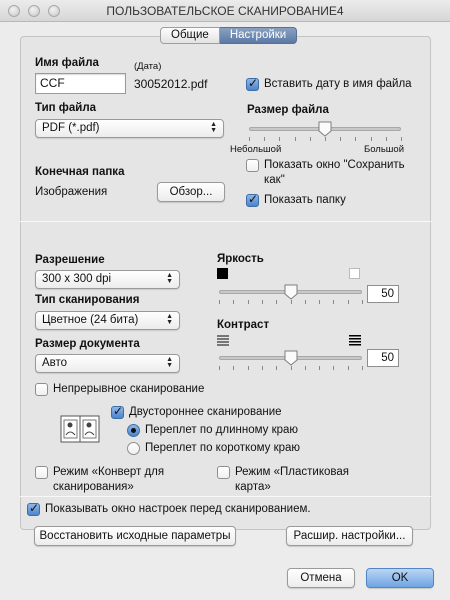 The height and width of the screenshot is (600, 450). What do you see at coordinates (80, 429) in the screenshot?
I see `duplex-pages-icon` at bounding box center [80, 429].